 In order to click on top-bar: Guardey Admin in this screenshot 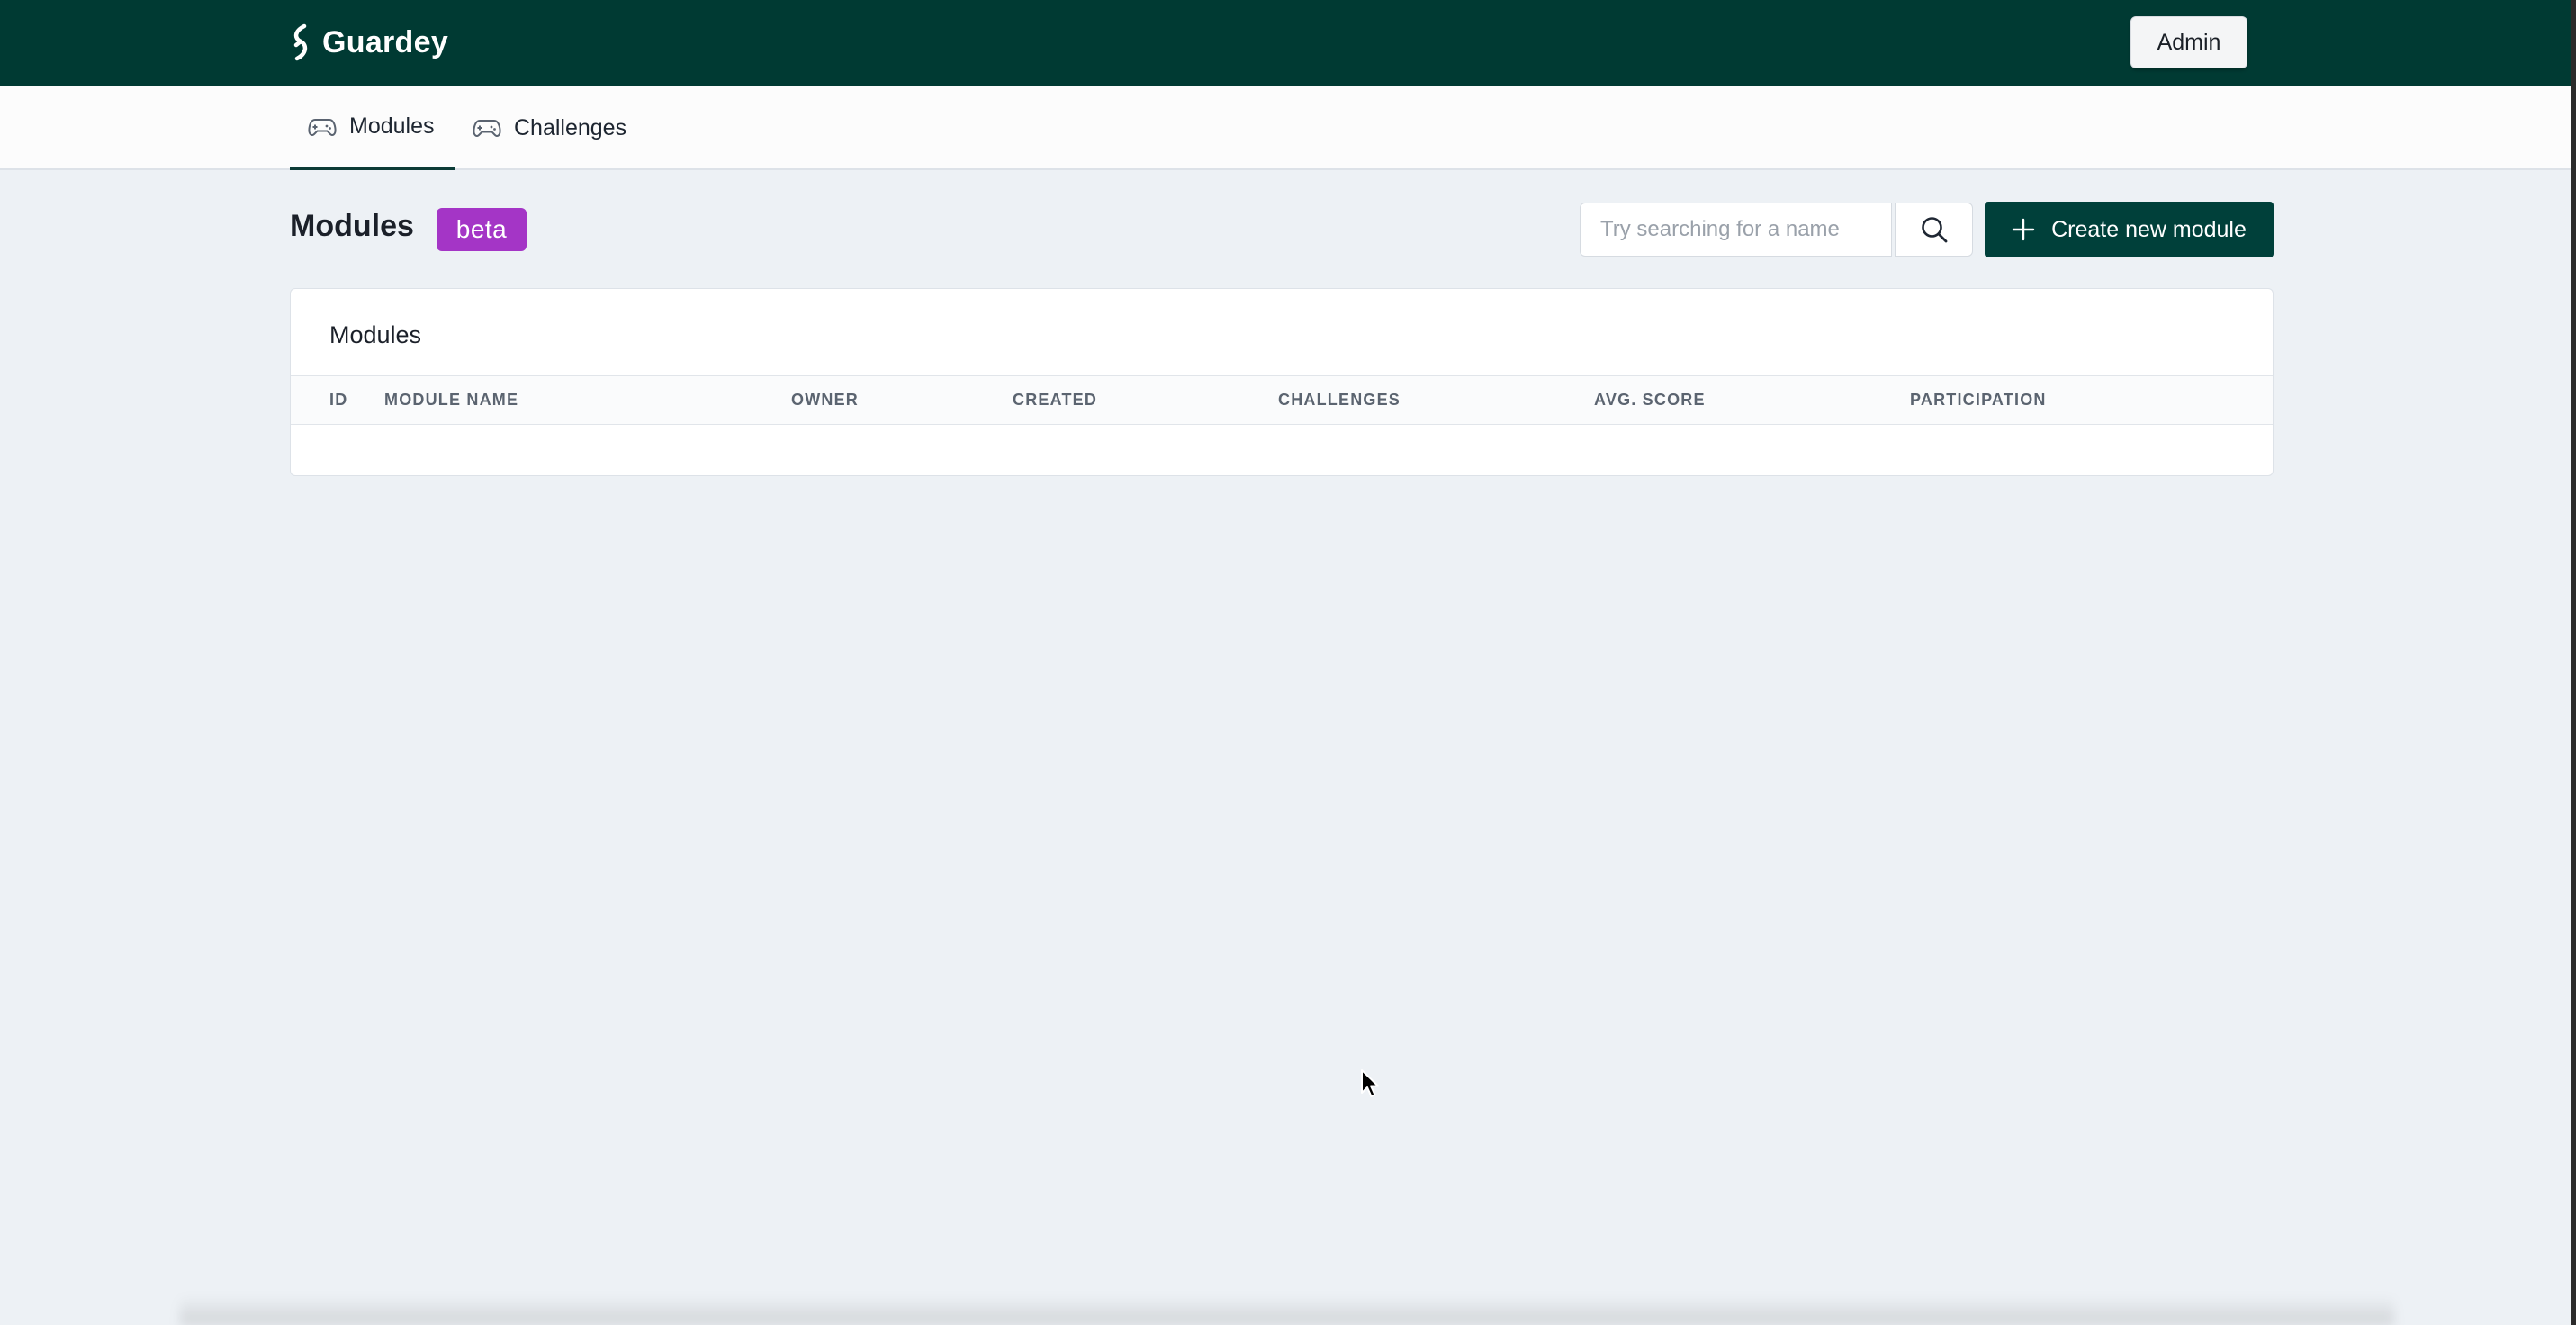, I will do `click(1288, 43)`.